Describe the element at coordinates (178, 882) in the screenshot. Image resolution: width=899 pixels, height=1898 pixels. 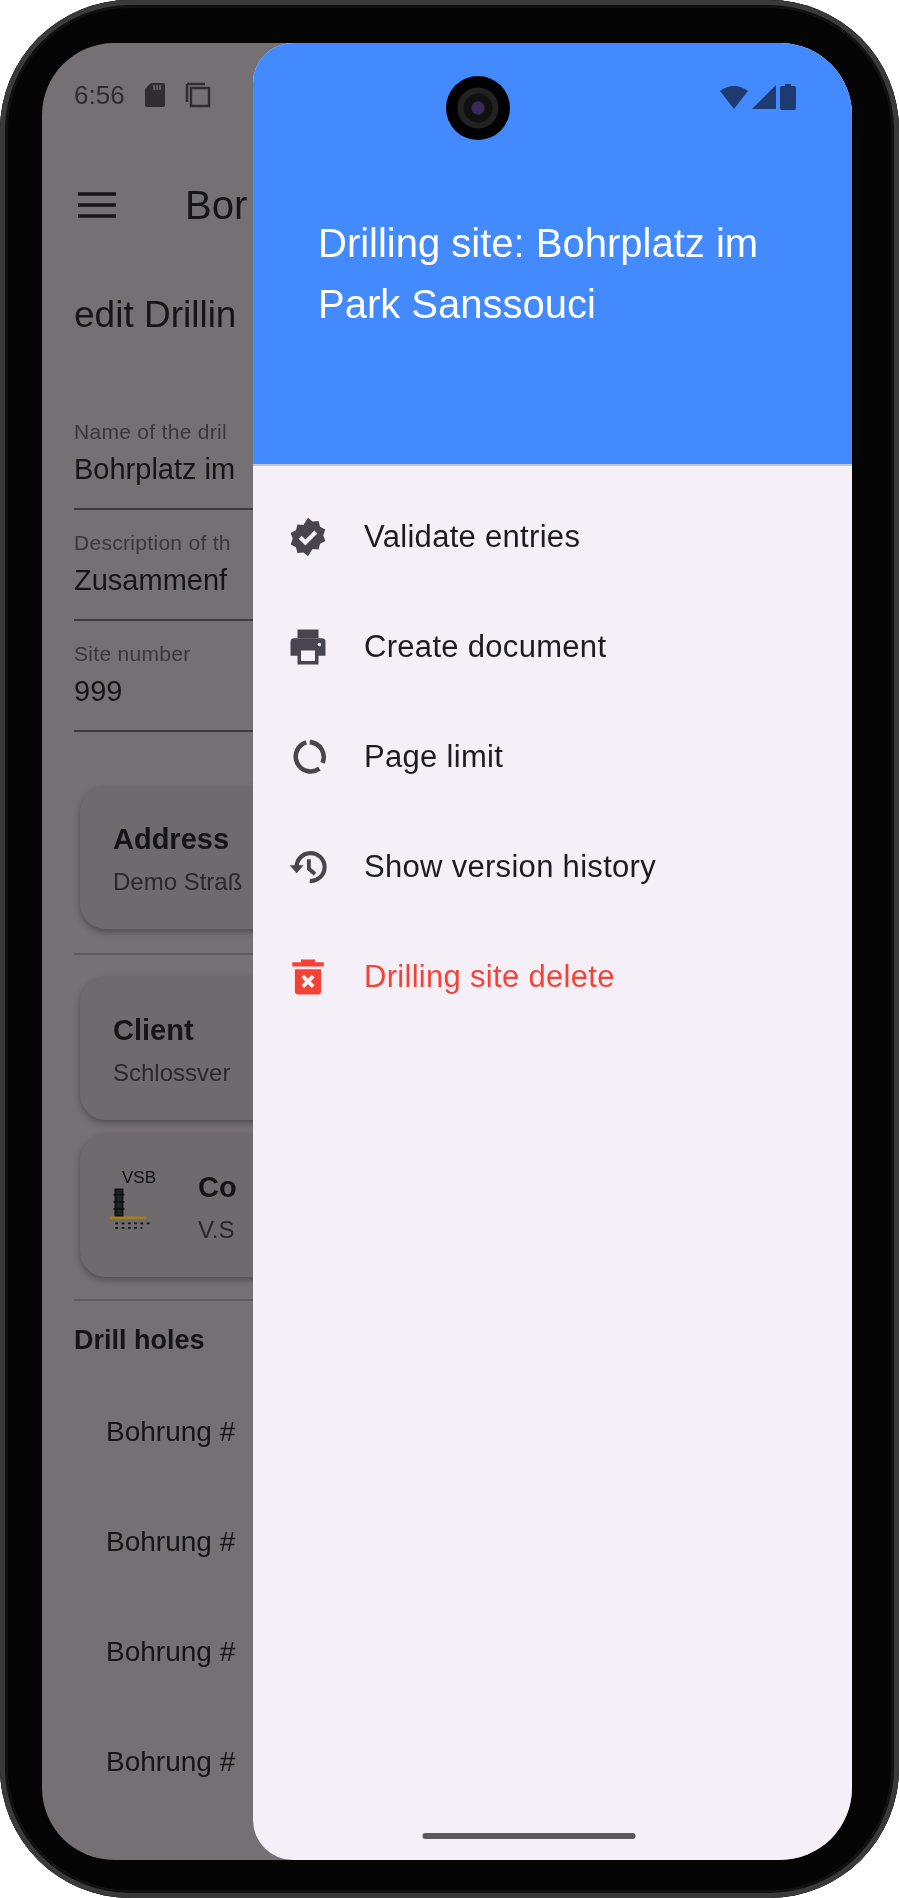
I see `card-subtitle: Demo Straß` at that location.